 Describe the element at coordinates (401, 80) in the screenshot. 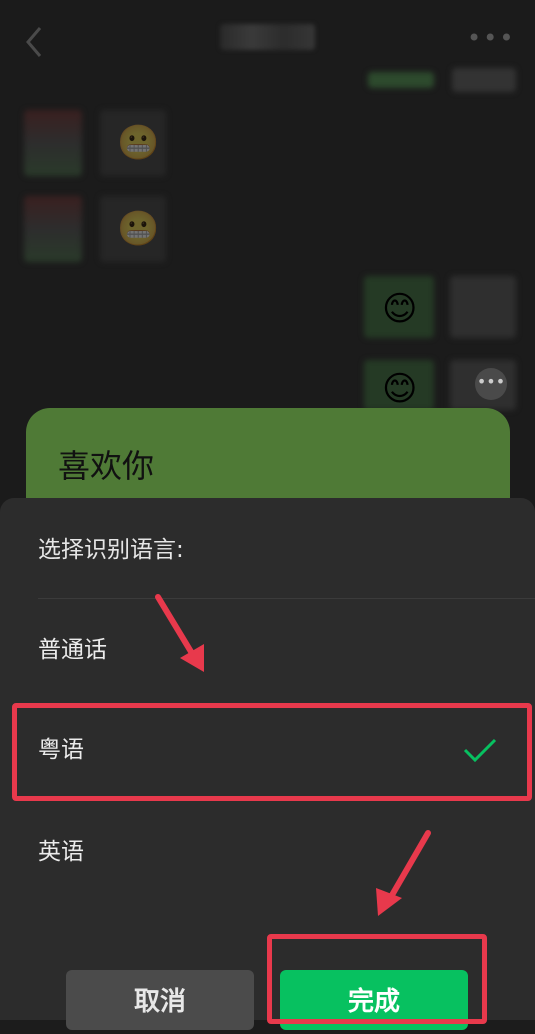

I see `sent-image` at that location.